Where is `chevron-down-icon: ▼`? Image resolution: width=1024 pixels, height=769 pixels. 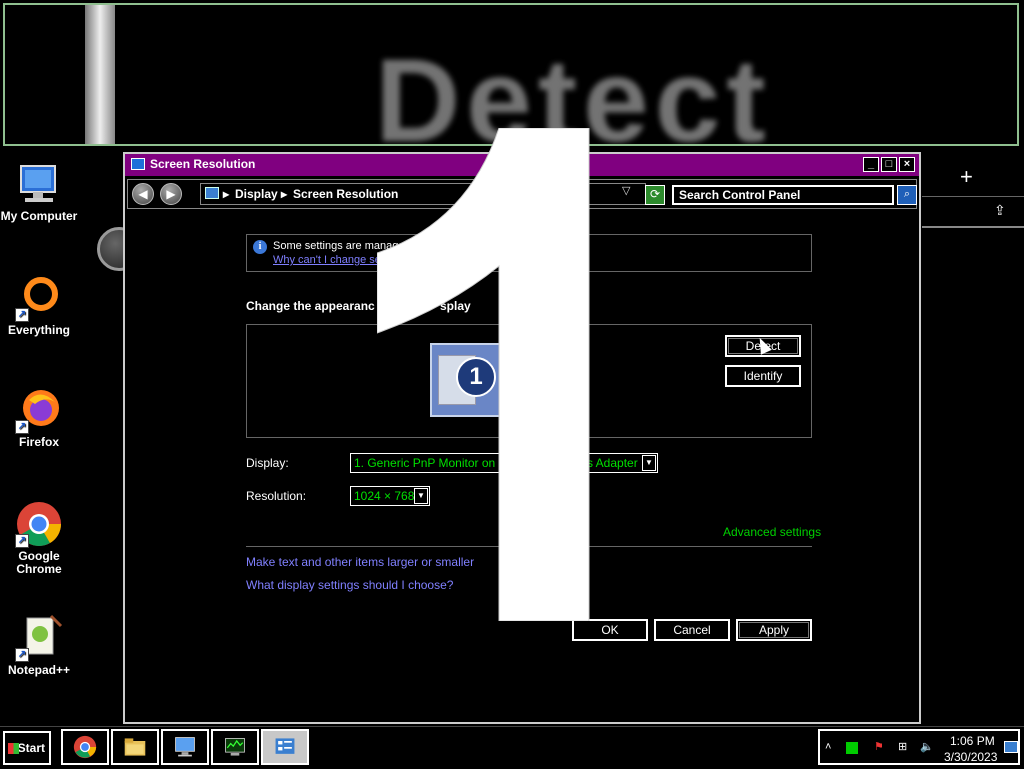 chevron-down-icon: ▼ is located at coordinates (649, 463).